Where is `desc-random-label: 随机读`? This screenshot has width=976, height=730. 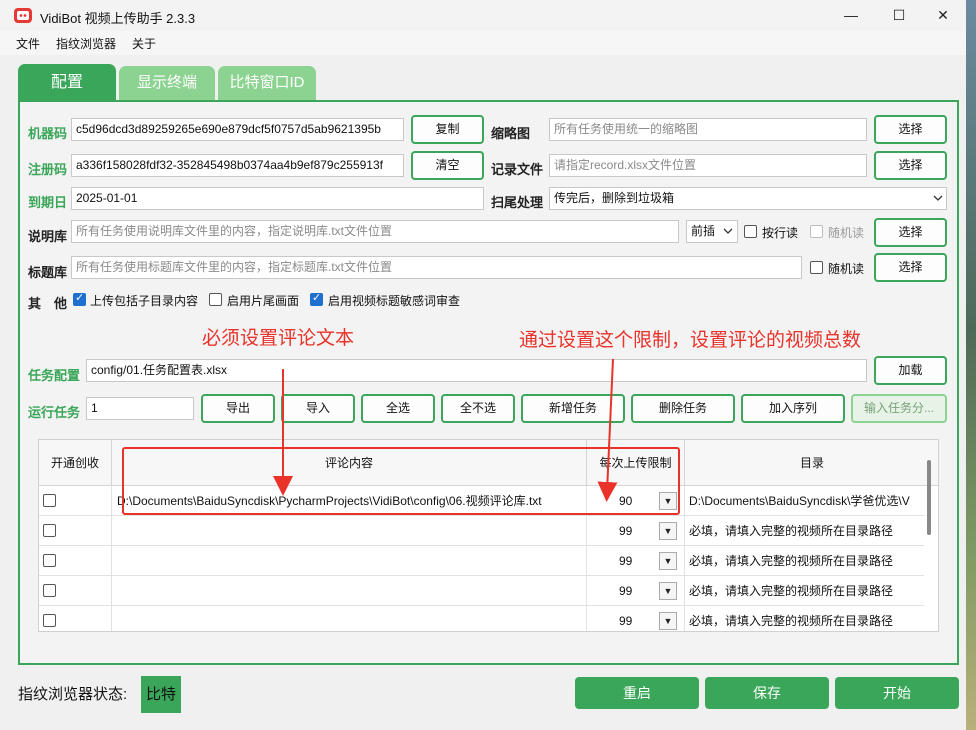
desc-random-label: 随机读 is located at coordinates (846, 233).